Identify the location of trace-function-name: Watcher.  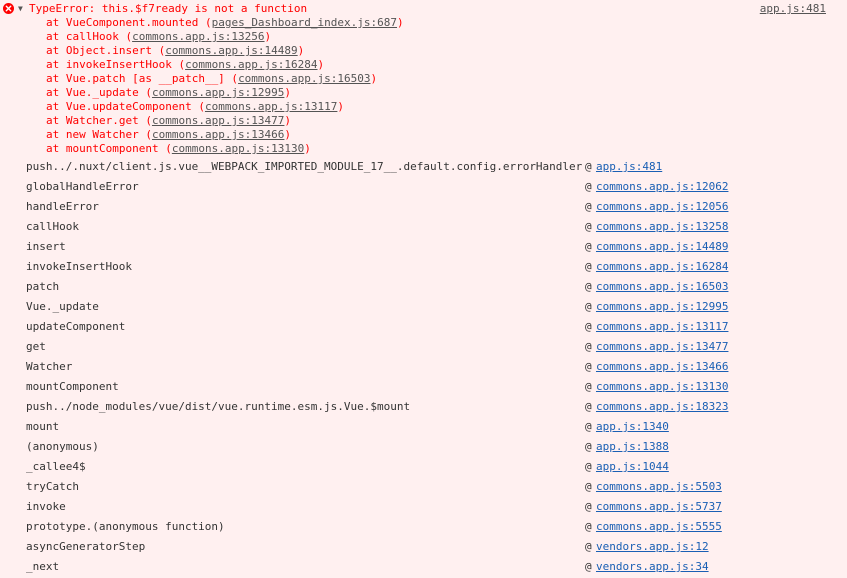
(49, 366).